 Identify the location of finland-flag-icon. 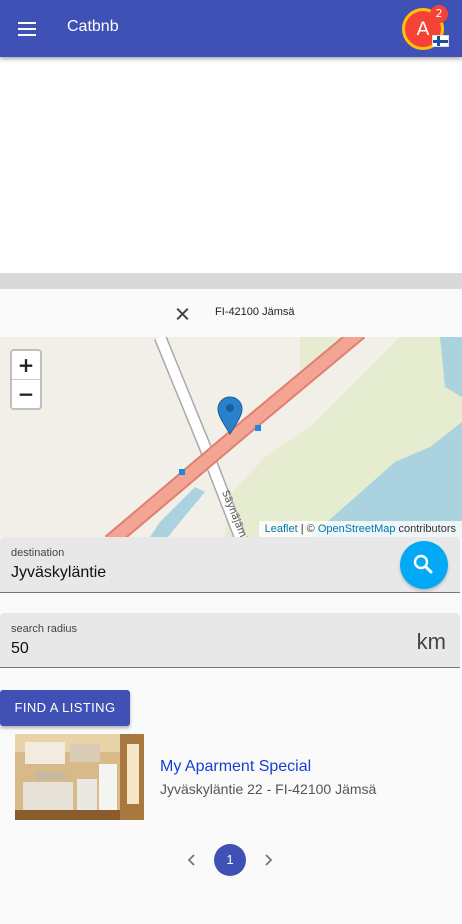
(440, 41).